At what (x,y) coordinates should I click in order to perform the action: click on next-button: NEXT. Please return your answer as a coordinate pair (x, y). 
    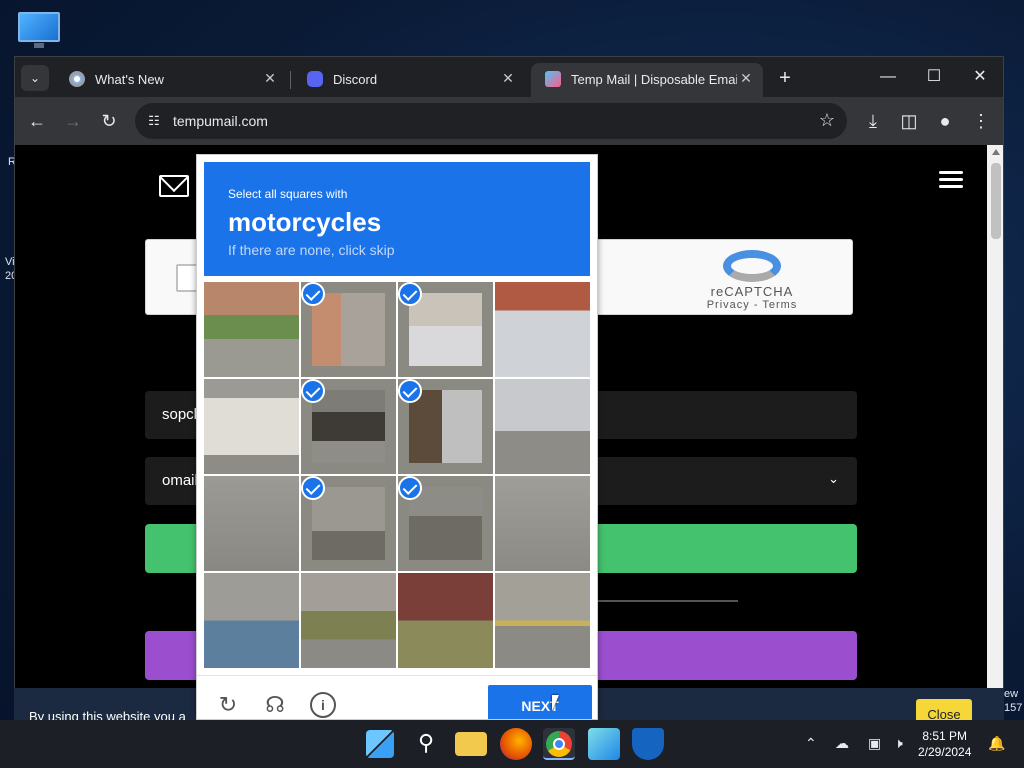
    Looking at the image, I should click on (540, 702).